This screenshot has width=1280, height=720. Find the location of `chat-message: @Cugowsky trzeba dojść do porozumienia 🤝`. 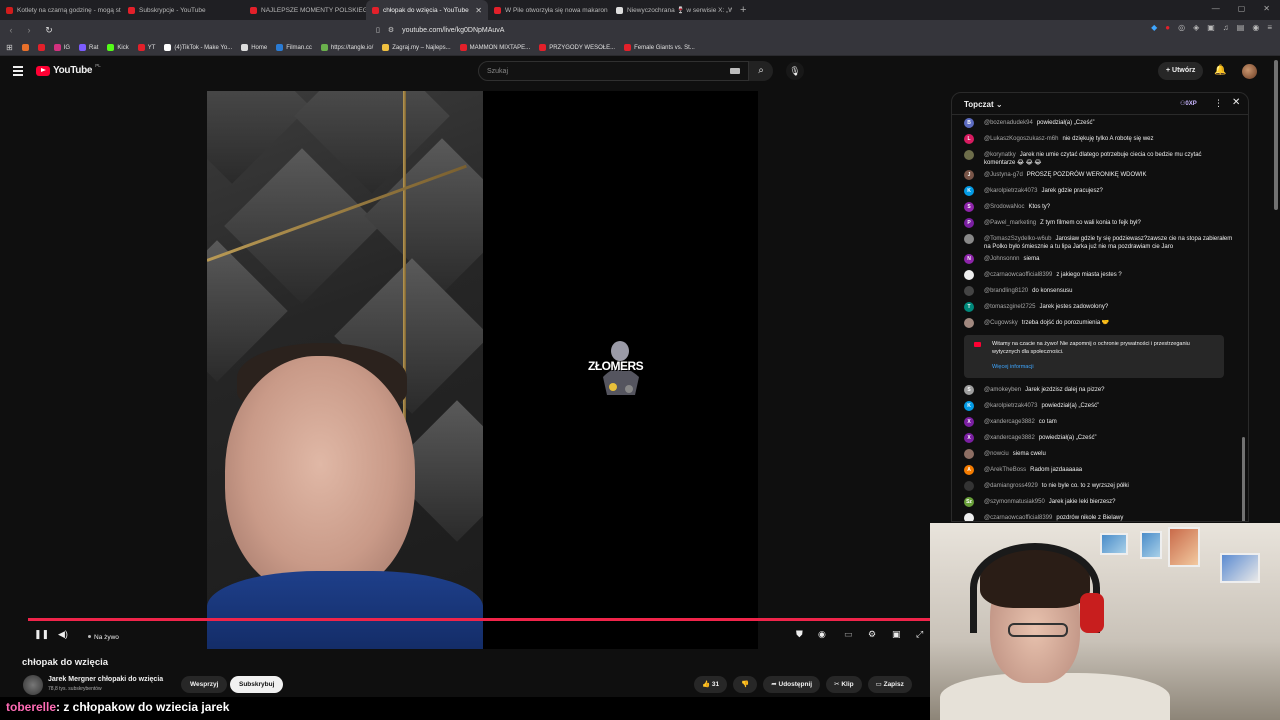

chat-message: @Cugowsky trzeba dojść do porozumienia 🤝 is located at coordinates (1097, 323).